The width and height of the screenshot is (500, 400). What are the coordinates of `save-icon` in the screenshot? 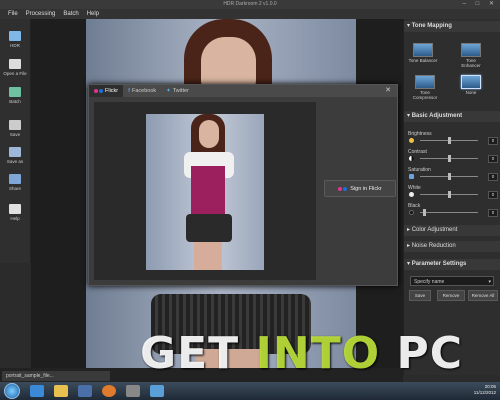 It's located at (15, 125).